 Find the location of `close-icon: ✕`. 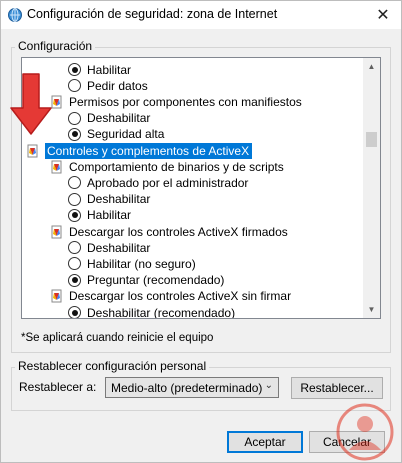

close-icon: ✕ is located at coordinates (383, 15).